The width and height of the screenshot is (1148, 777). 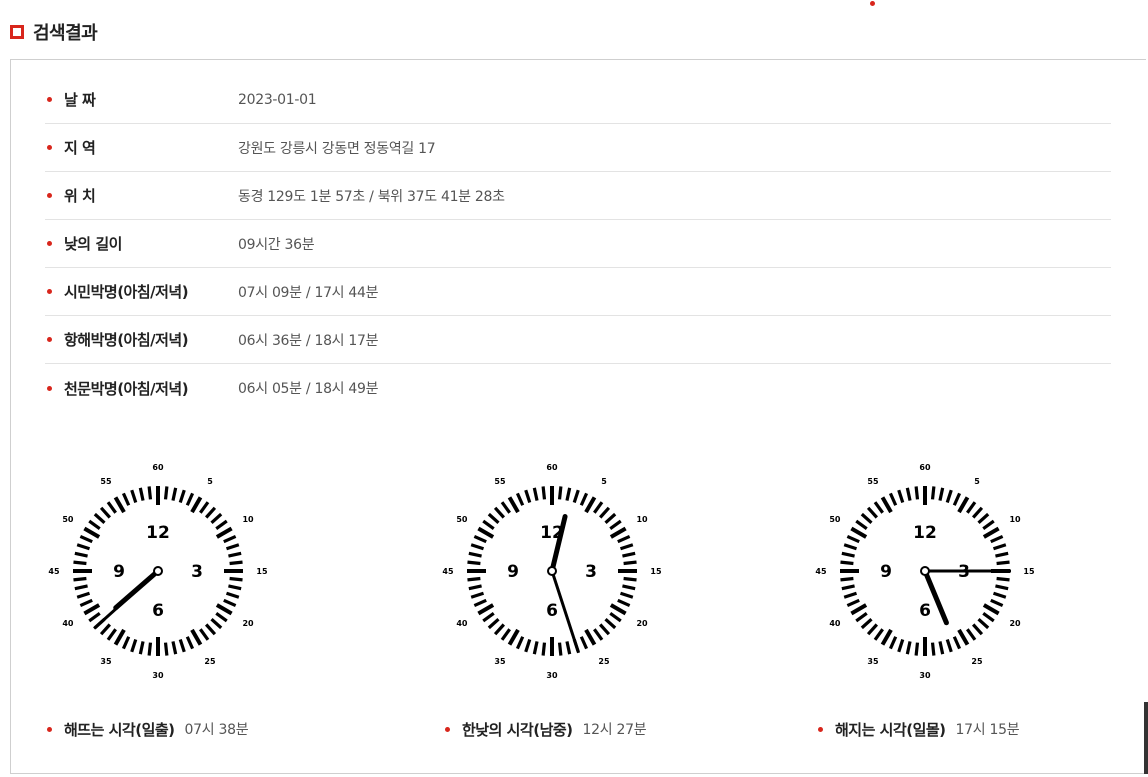 What do you see at coordinates (578, 292) in the screenshot?
I see `info-row-civil-twilight: 시민박명(아침/저녁) 07시 09분 / 17시 44분` at bounding box center [578, 292].